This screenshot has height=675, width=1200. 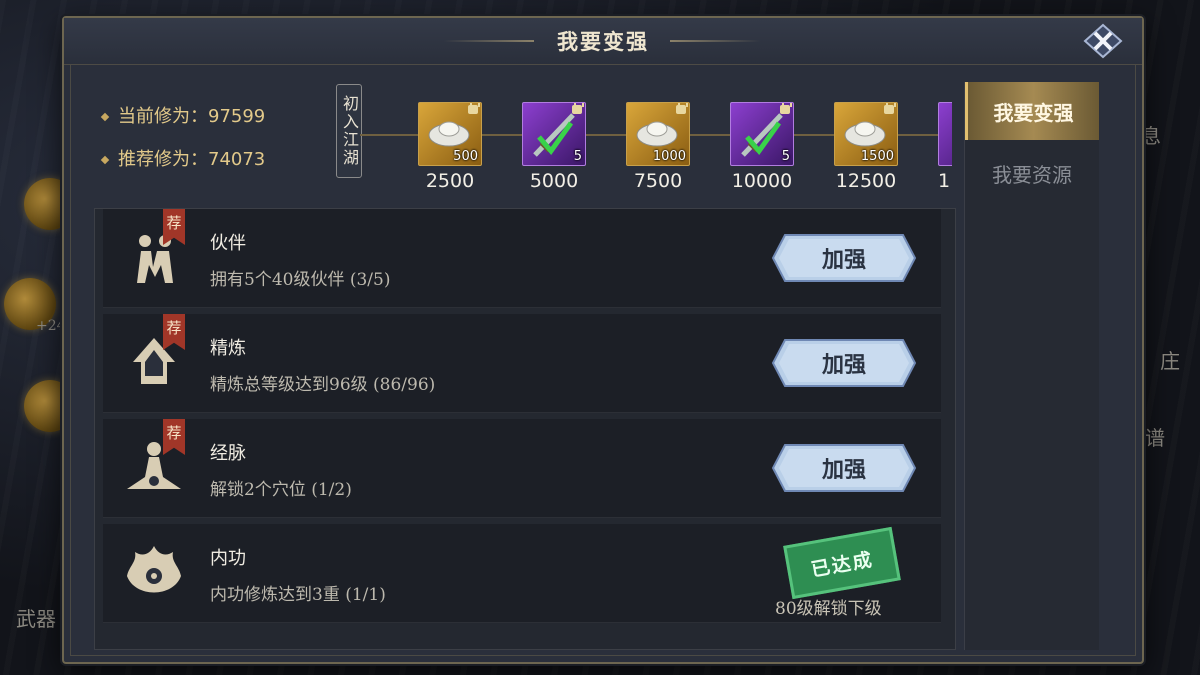 I want to click on bg-weapon-label: 武器, so click(x=36, y=619).